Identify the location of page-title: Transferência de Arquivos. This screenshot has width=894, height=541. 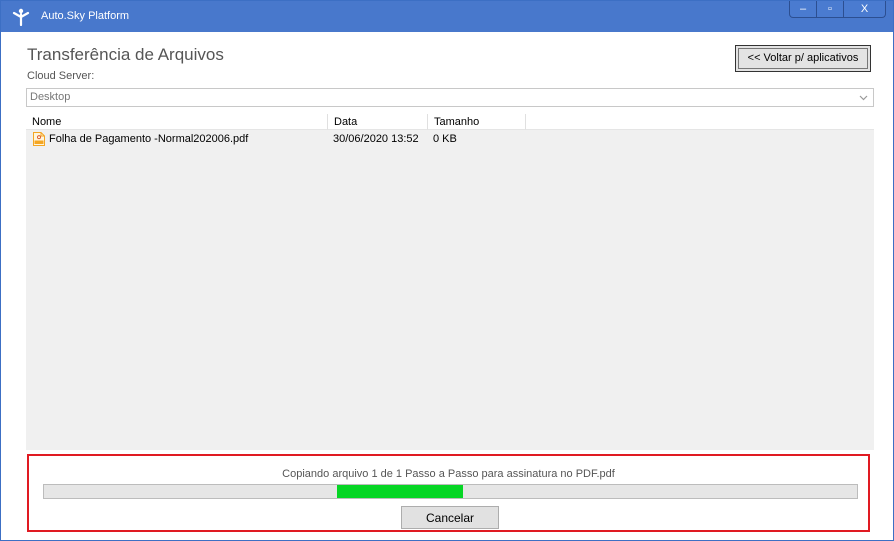
(125, 54).